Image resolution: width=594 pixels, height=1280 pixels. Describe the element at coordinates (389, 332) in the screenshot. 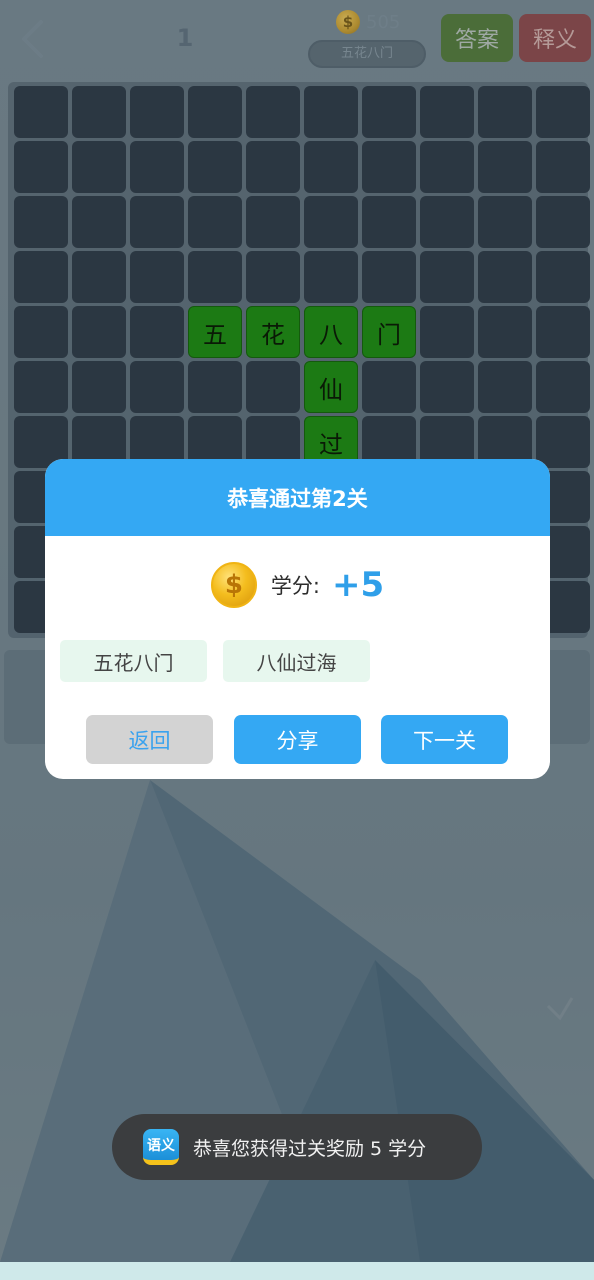

I see `grid-cell-filled: 门` at that location.